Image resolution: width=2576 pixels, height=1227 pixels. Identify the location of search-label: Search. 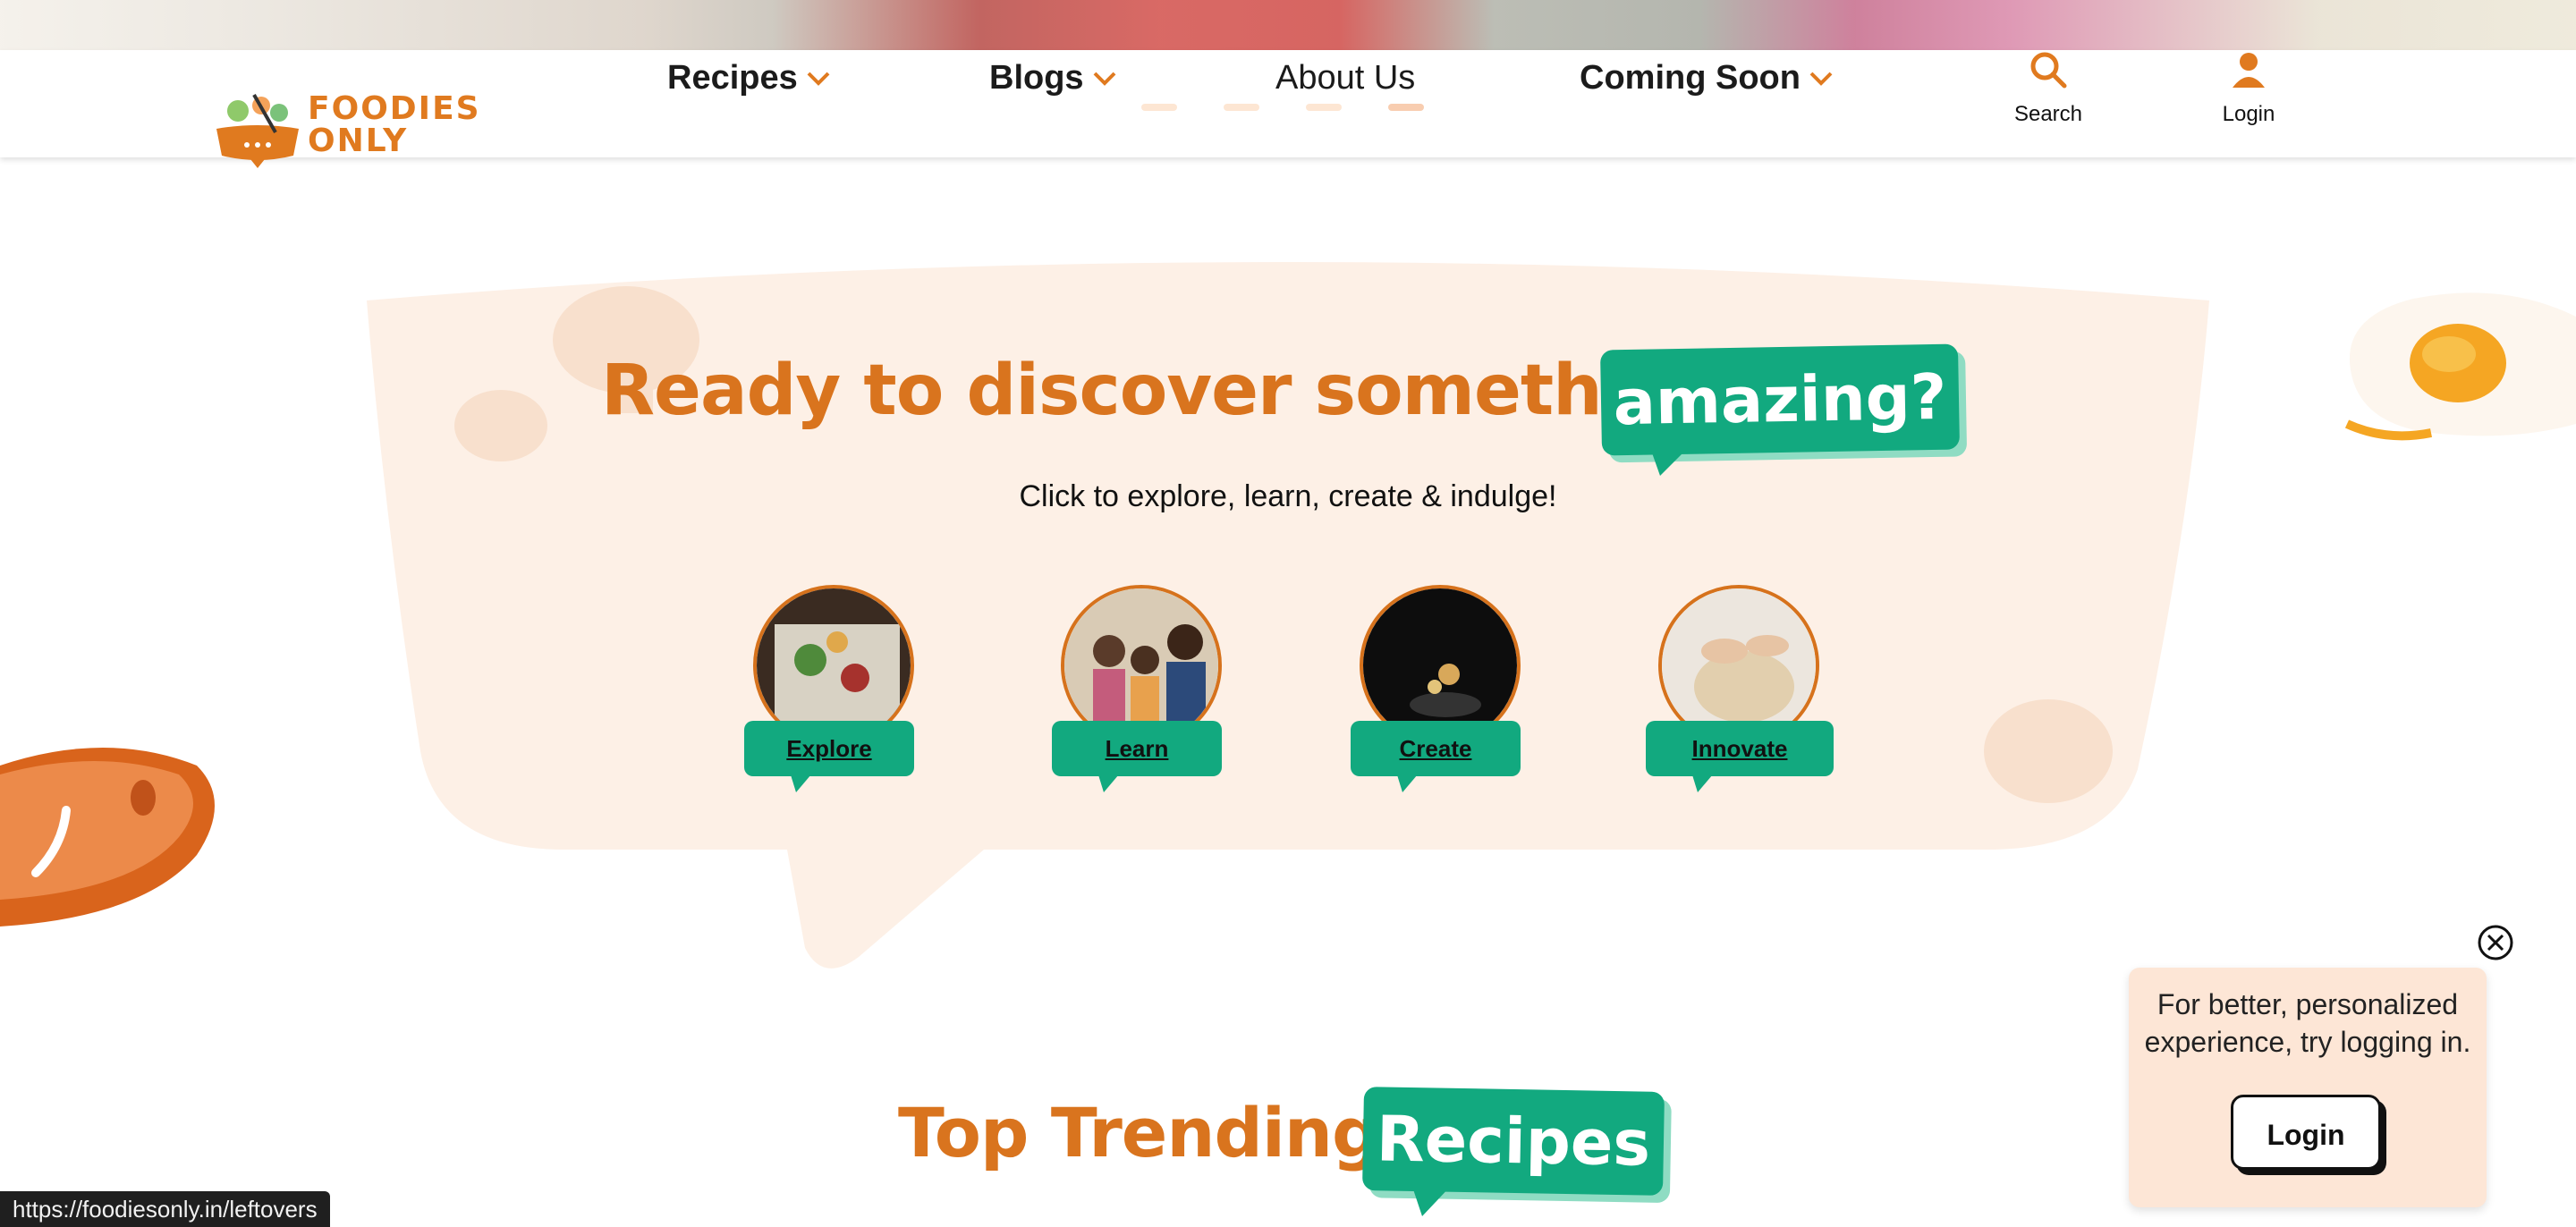
(2048, 114).